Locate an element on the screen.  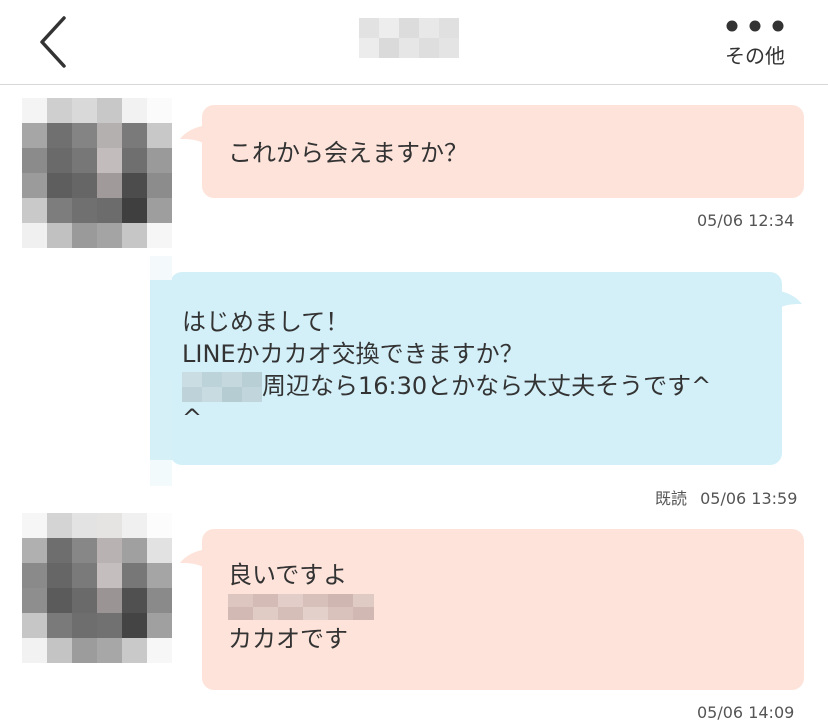
message-timestamp: 05/06 13:59 is located at coordinates (749, 498).